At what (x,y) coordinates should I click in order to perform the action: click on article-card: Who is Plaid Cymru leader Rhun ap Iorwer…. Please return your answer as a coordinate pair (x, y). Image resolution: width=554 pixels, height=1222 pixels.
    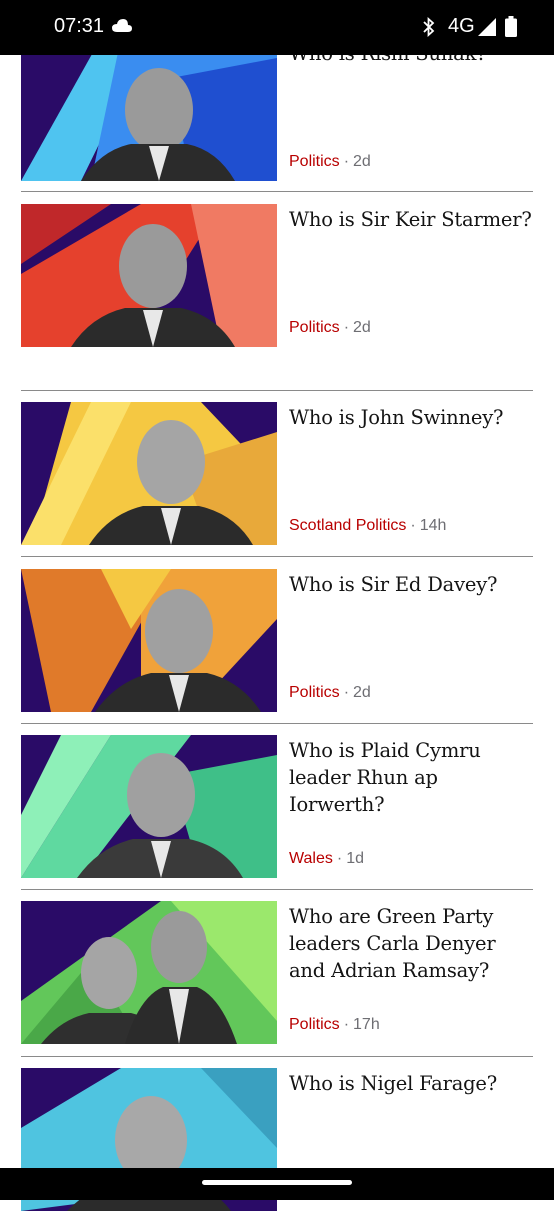
    Looking at the image, I should click on (277, 806).